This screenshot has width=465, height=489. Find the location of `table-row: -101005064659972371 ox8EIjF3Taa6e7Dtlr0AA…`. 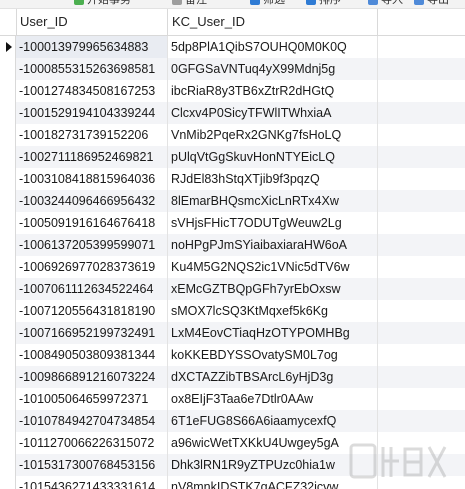

table-row: -101005064659972371 ox8EIjF3Taa6e7Dtlr0AA… is located at coordinates (232, 399).